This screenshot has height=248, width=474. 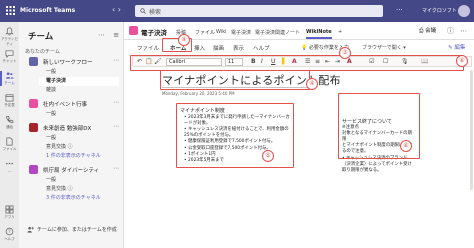 What do you see at coordinates (297, 63) in the screenshot?
I see `annotation-box-toolbar` at bounding box center [297, 63].